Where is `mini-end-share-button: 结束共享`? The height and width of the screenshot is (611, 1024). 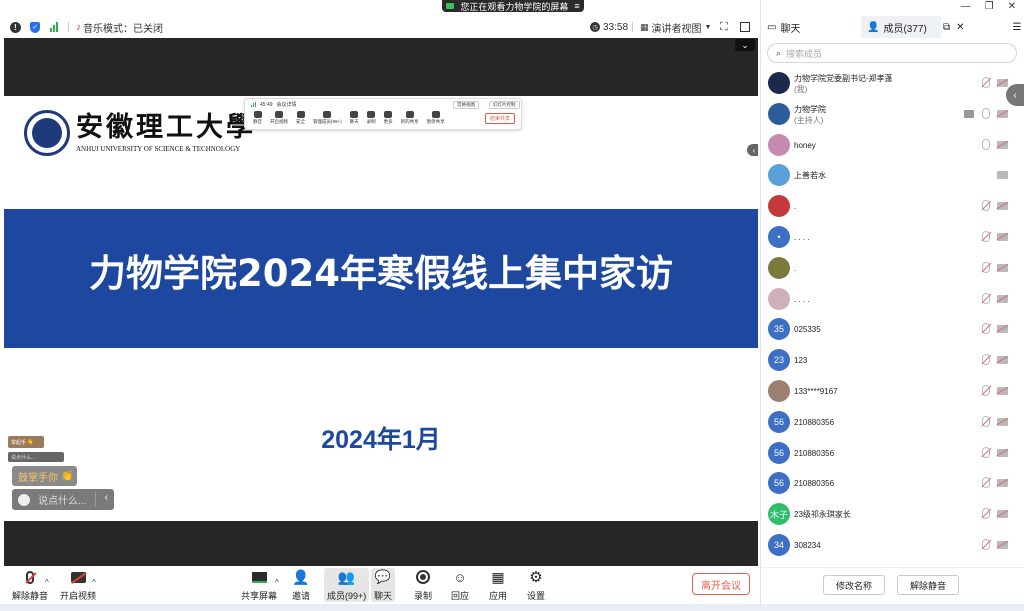
mini-end-share-button: 结束共享 is located at coordinates (499, 118).